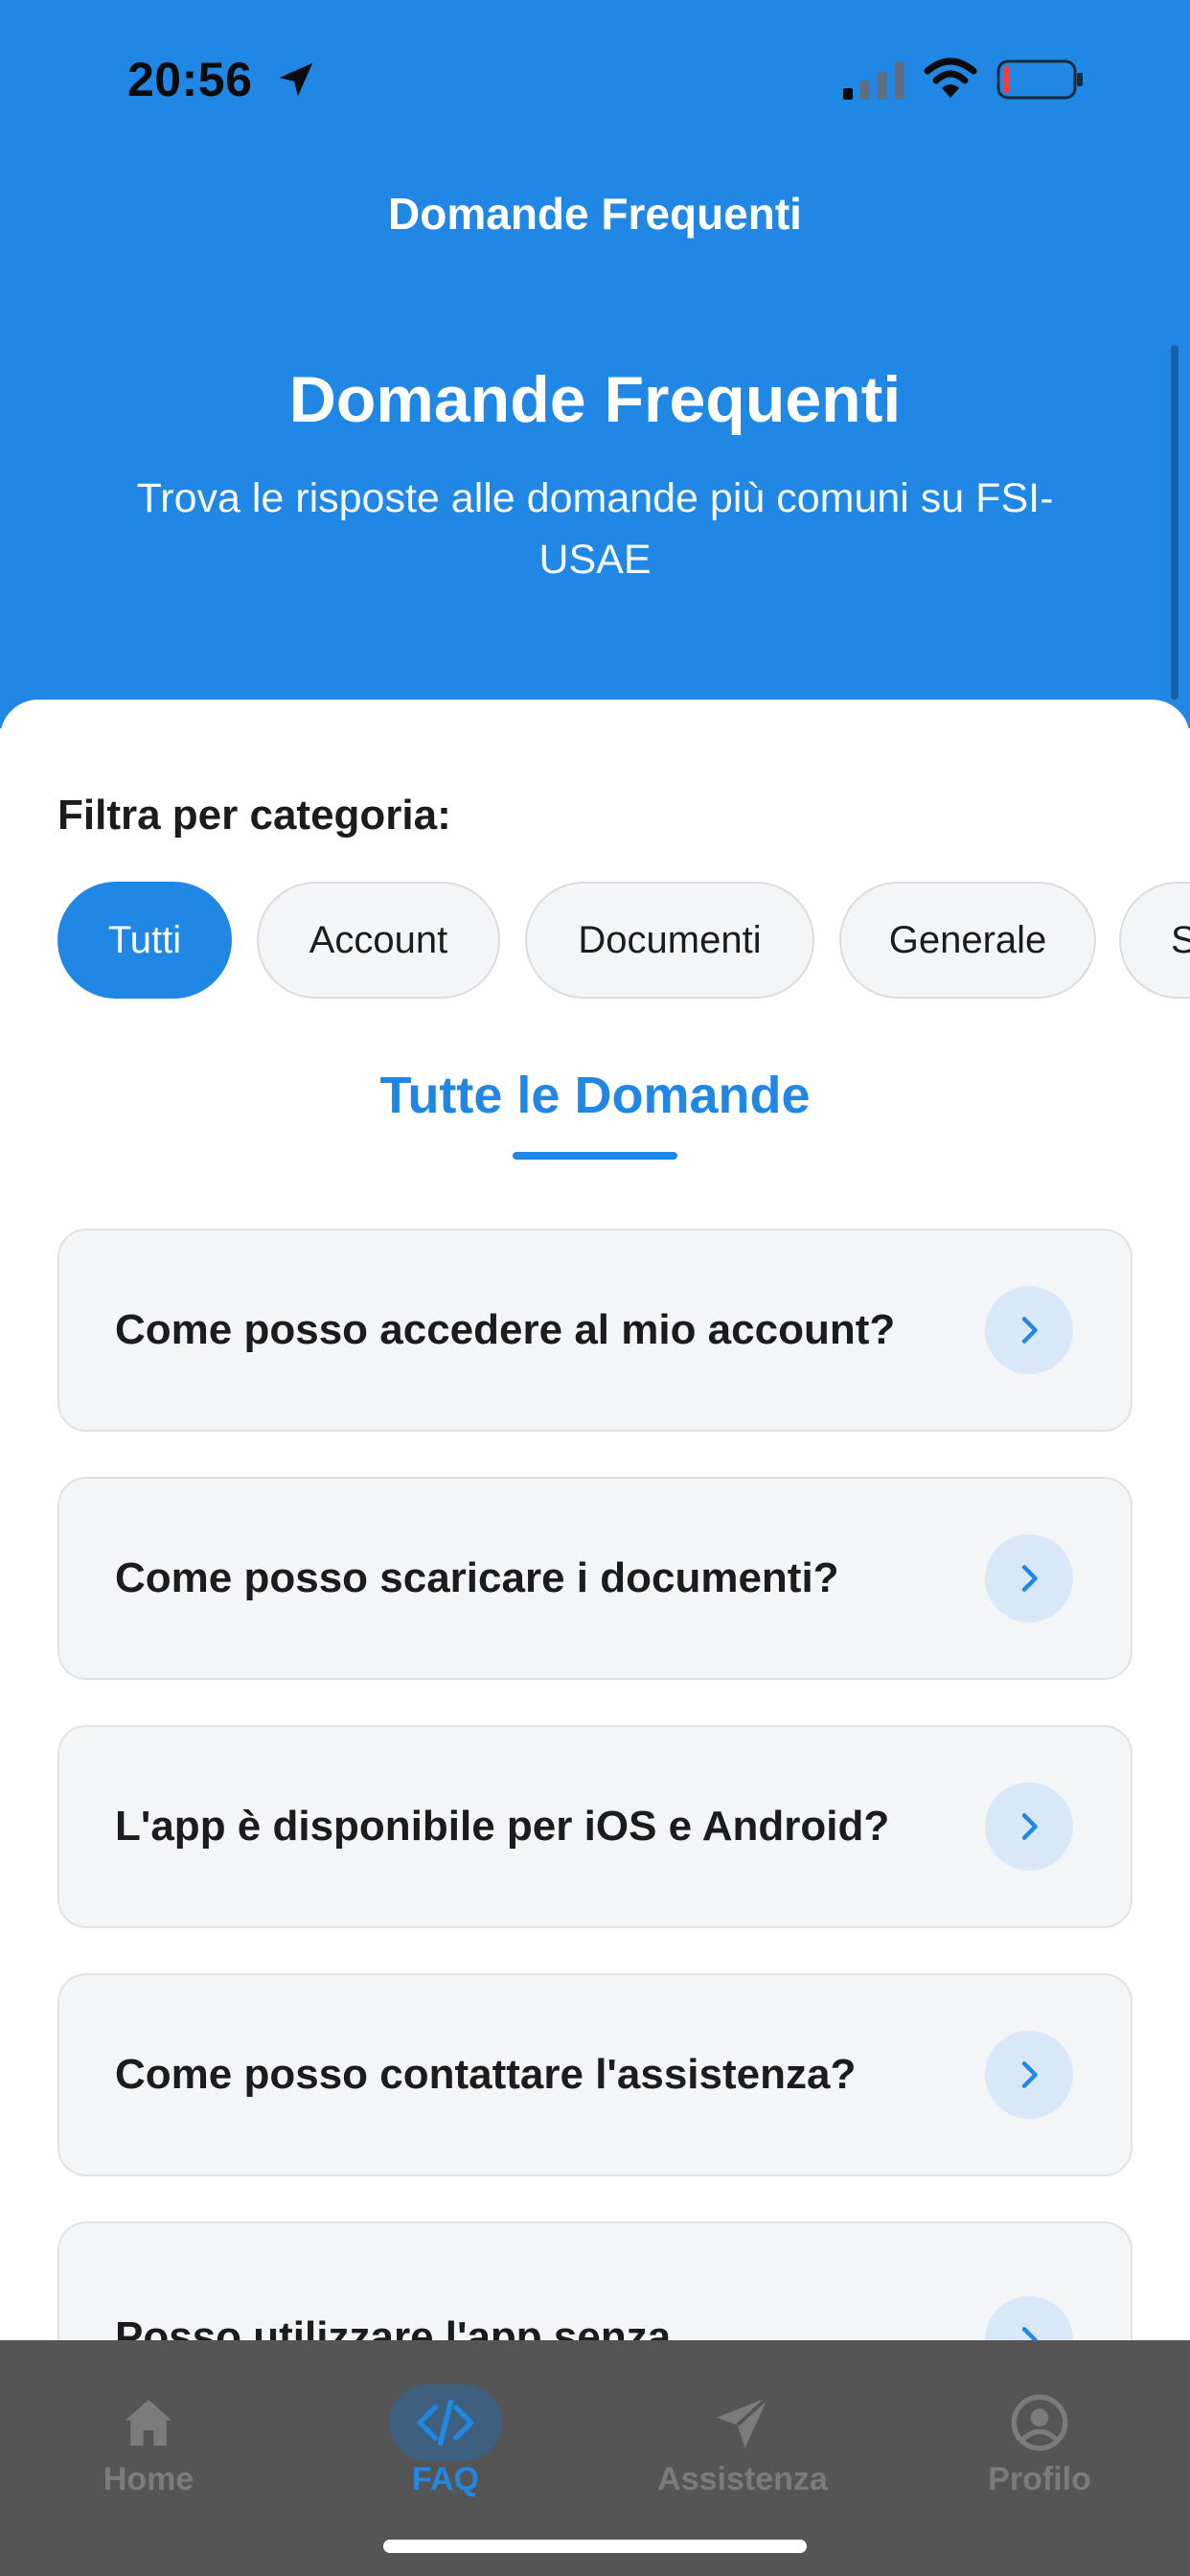 This screenshot has height=2576, width=1190. I want to click on home-icon, so click(149, 2423).